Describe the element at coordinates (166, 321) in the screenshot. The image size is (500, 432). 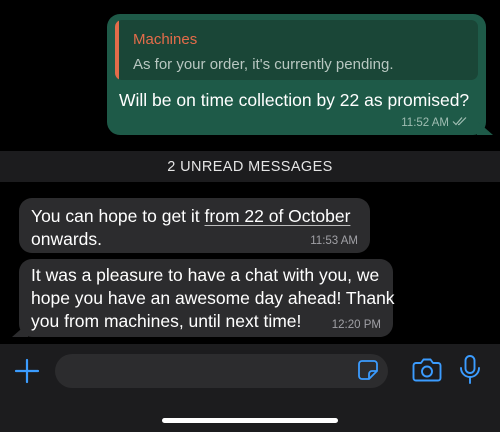
I see `message-line: you from machines, until next time!` at that location.